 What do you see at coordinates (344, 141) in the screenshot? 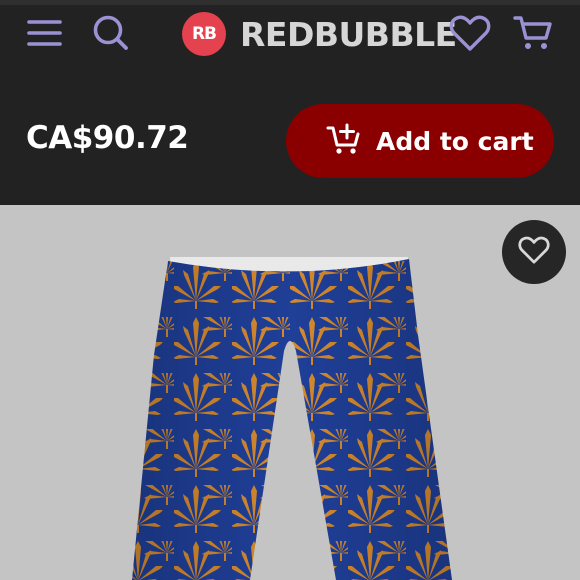
I see `add-to-cart-icon` at bounding box center [344, 141].